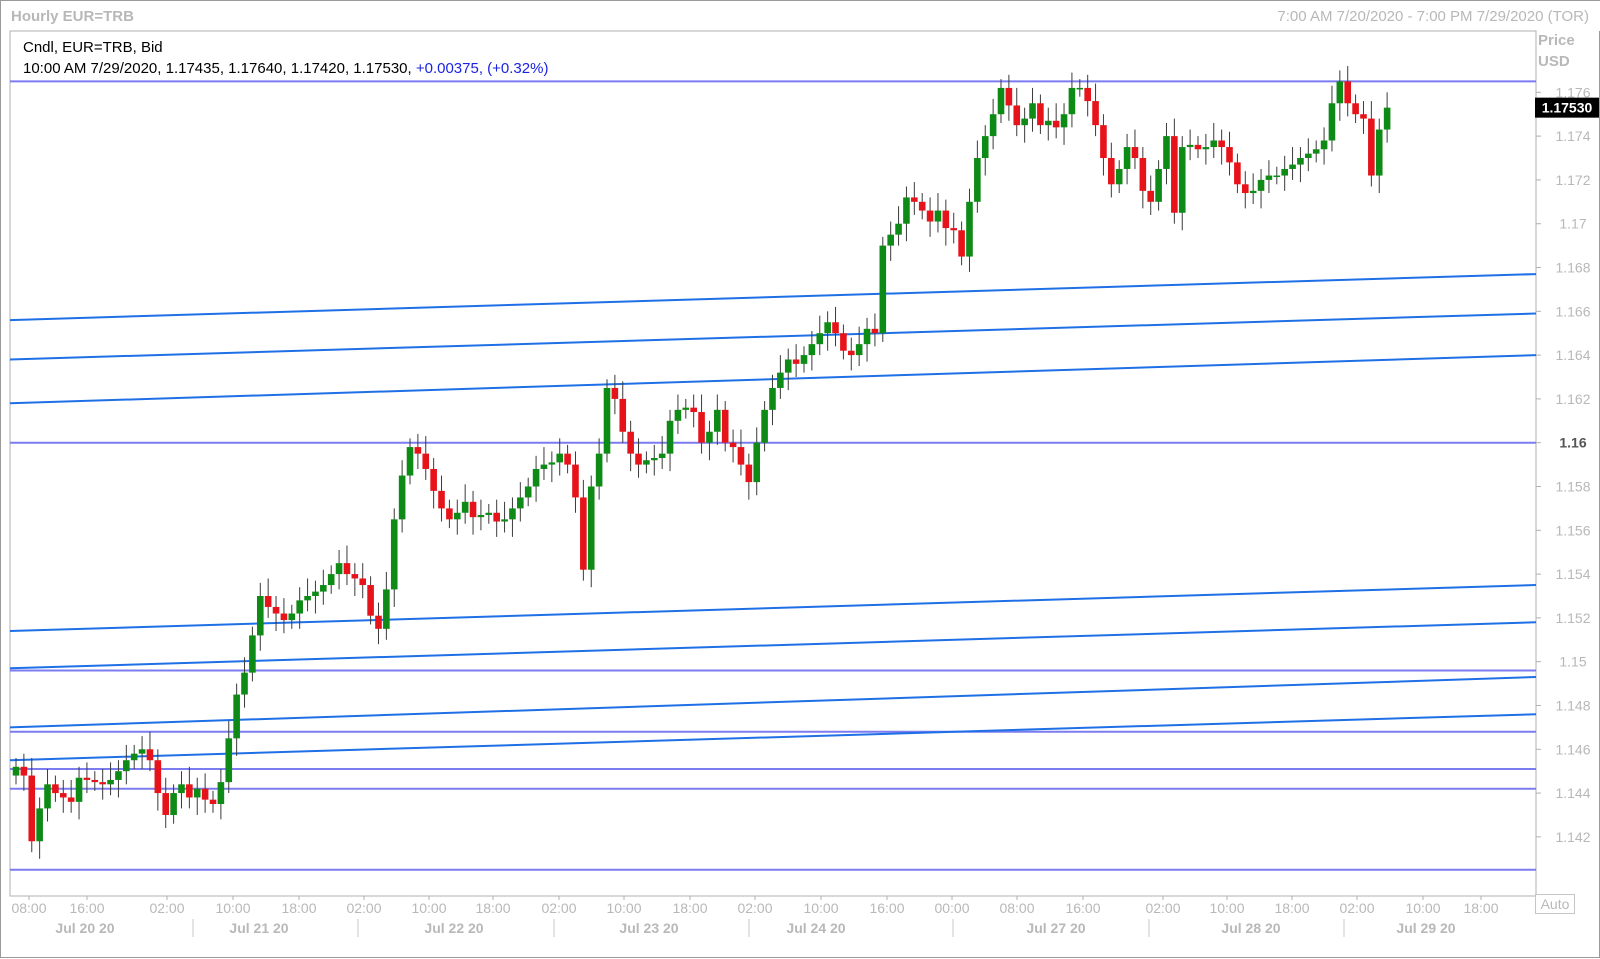  Describe the element at coordinates (886, 908) in the screenshot. I see `x-tick-label: 16:00` at that location.